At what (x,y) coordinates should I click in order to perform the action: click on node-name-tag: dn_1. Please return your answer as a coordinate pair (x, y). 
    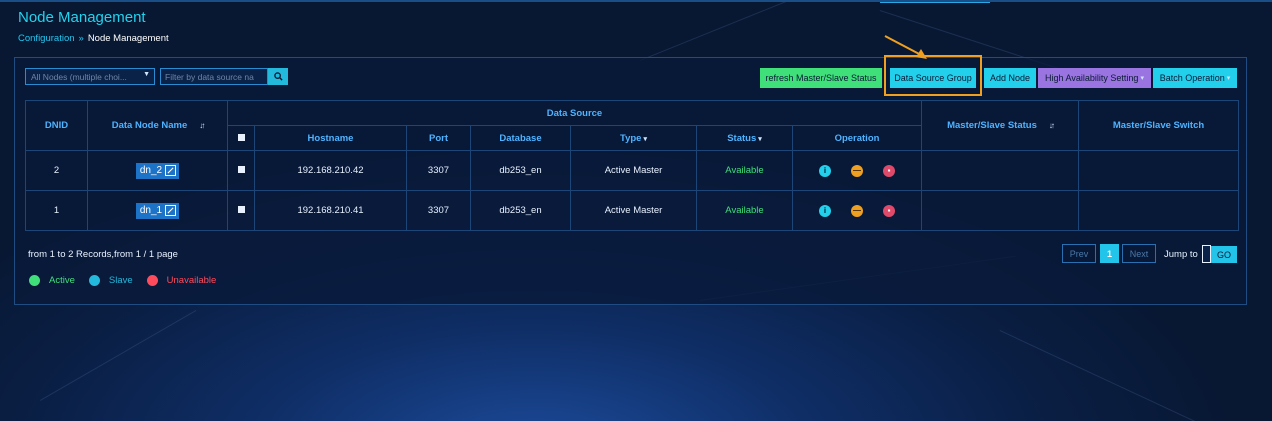
    Looking at the image, I should click on (157, 210).